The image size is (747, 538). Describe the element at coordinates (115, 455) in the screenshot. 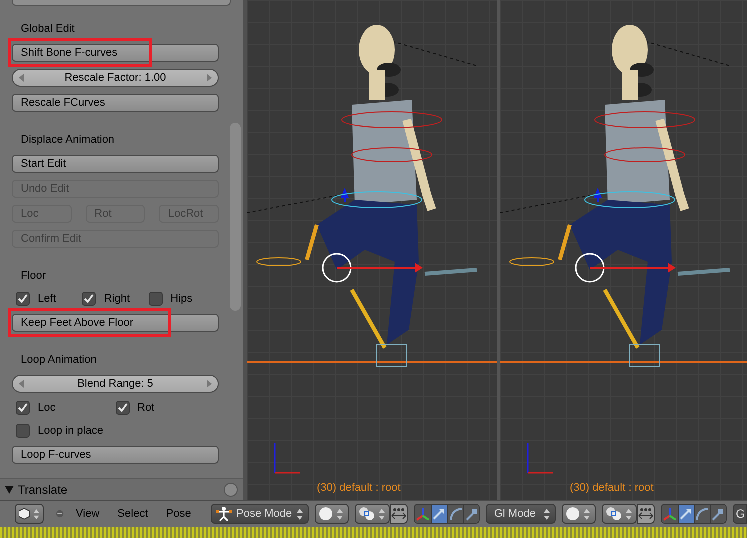

I see `panel-button: Loop F-curves` at that location.